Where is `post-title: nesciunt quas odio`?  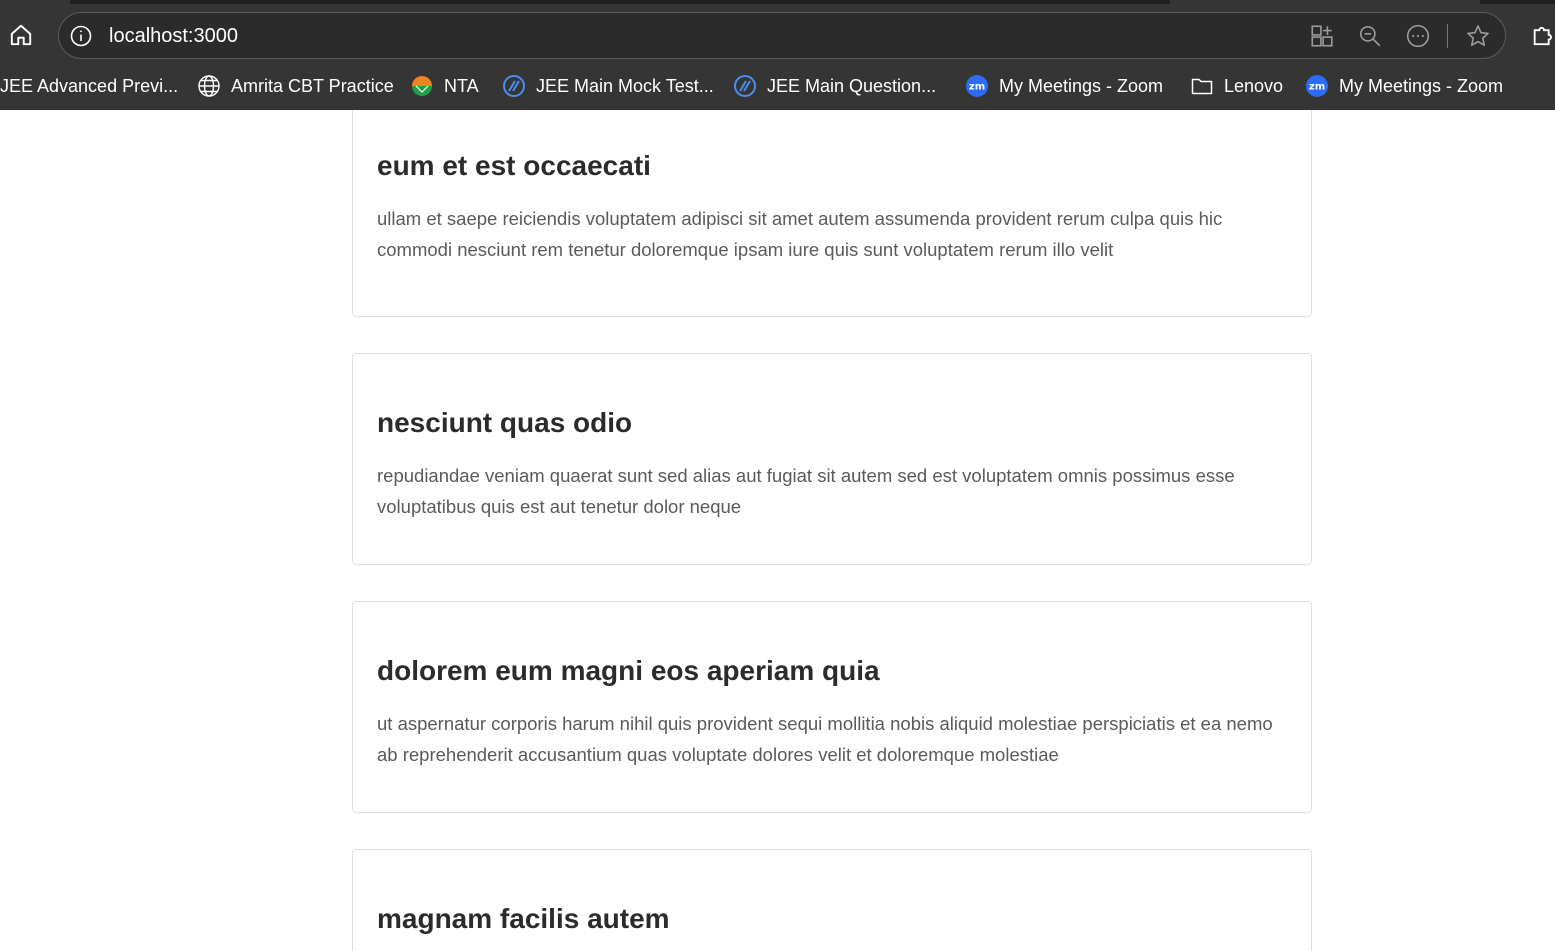
post-title: nesciunt quas odio is located at coordinates (505, 422).